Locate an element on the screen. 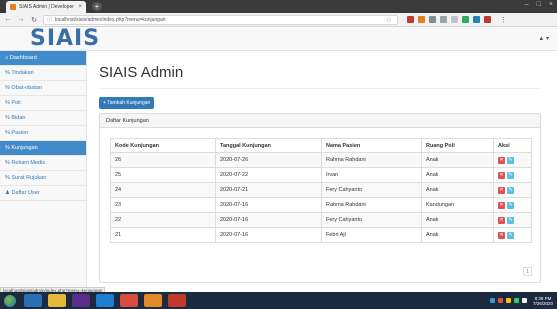 This screenshot has width=557, height=309. column-header: Ruang Poli is located at coordinates (457, 145).